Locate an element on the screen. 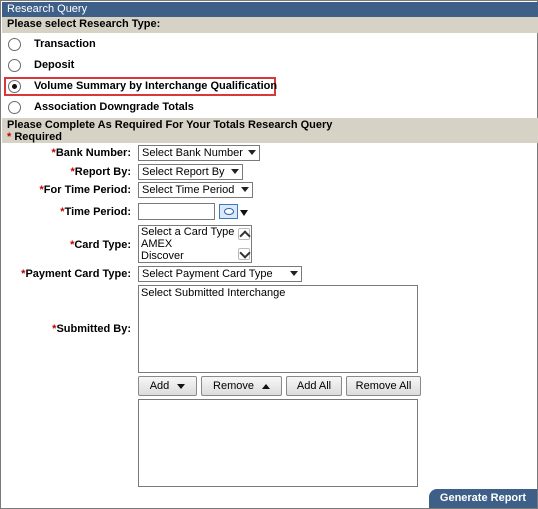 This screenshot has height=509, width=538. select-value: Select Report By is located at coordinates (183, 172).